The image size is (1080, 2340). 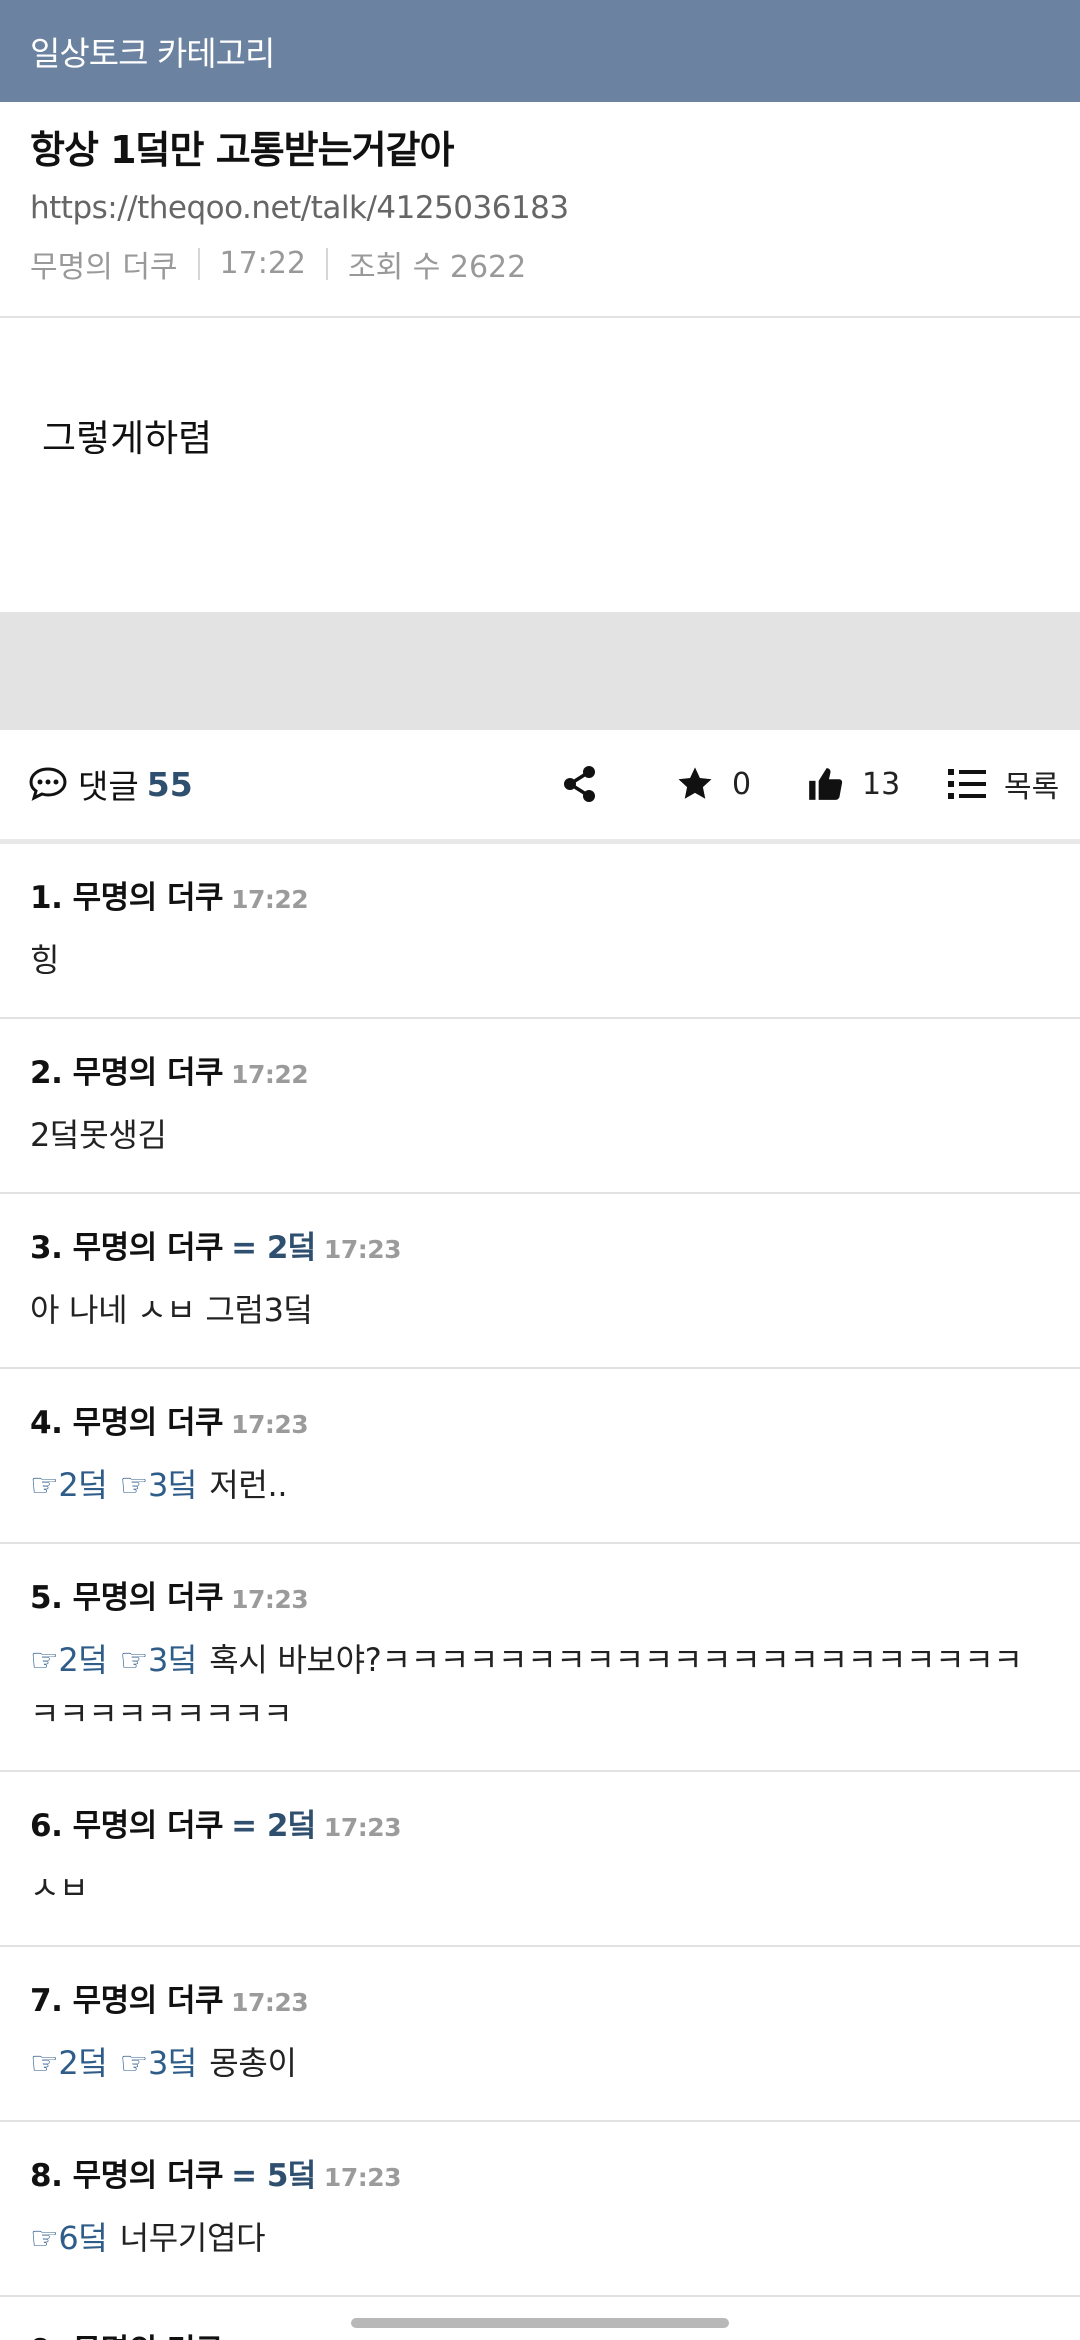 What do you see at coordinates (1032, 788) in the screenshot?
I see `list-label: 목록` at bounding box center [1032, 788].